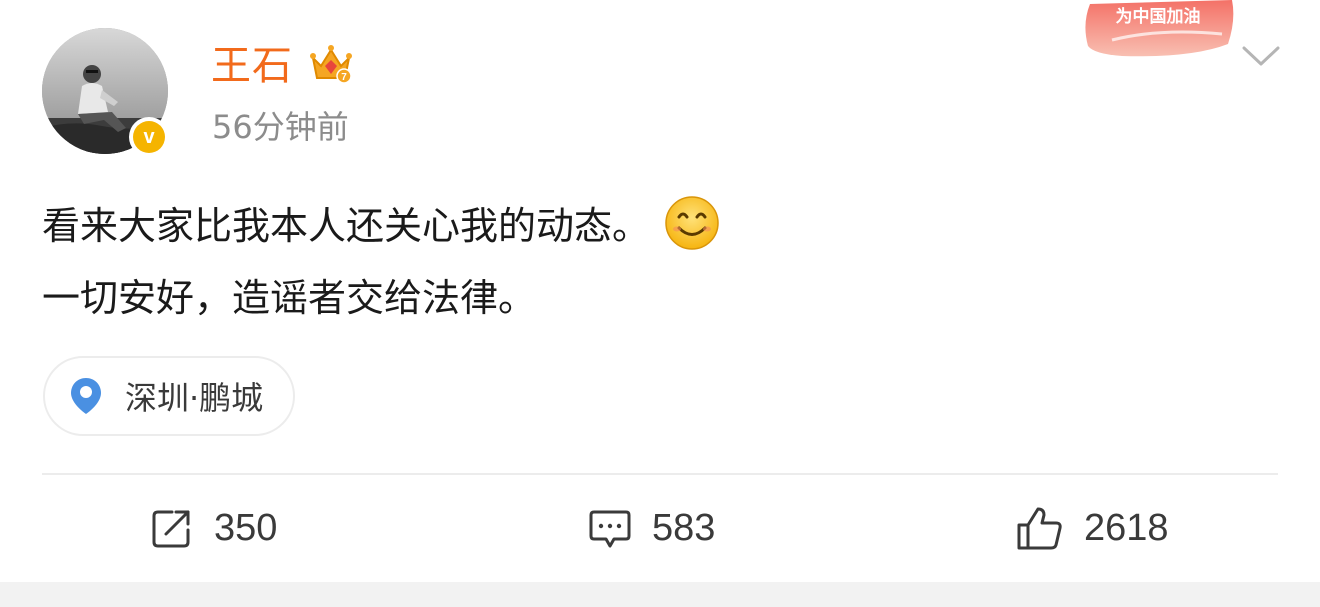 This screenshot has height=607, width=1320. What do you see at coordinates (331, 64) in the screenshot?
I see `crown-member-icon: 7` at bounding box center [331, 64].